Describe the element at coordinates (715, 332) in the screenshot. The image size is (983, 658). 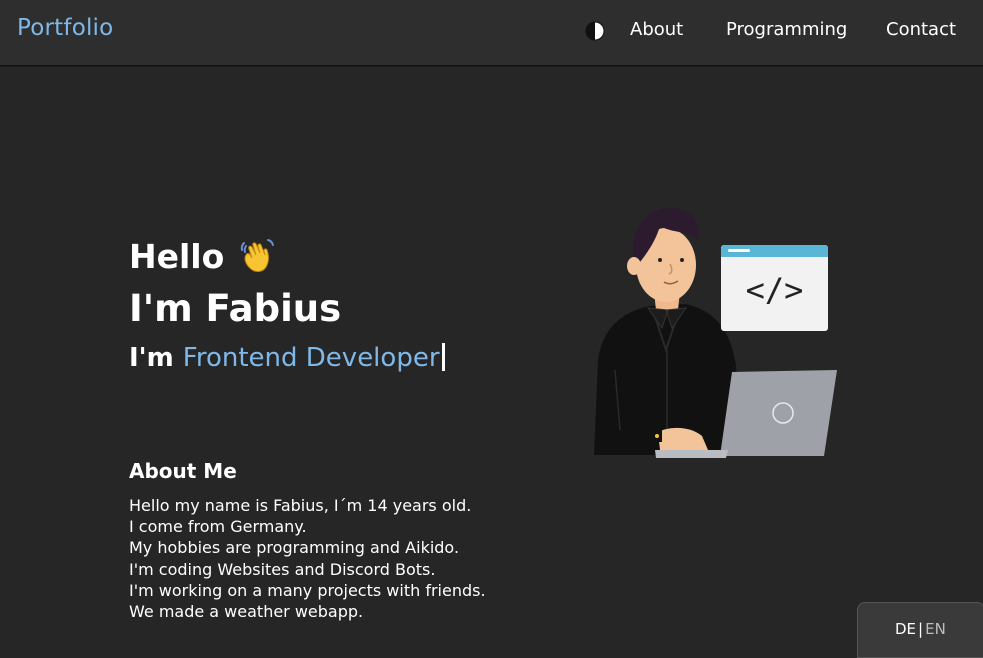
I see `developer-with-laptop-illustration: </>` at that location.